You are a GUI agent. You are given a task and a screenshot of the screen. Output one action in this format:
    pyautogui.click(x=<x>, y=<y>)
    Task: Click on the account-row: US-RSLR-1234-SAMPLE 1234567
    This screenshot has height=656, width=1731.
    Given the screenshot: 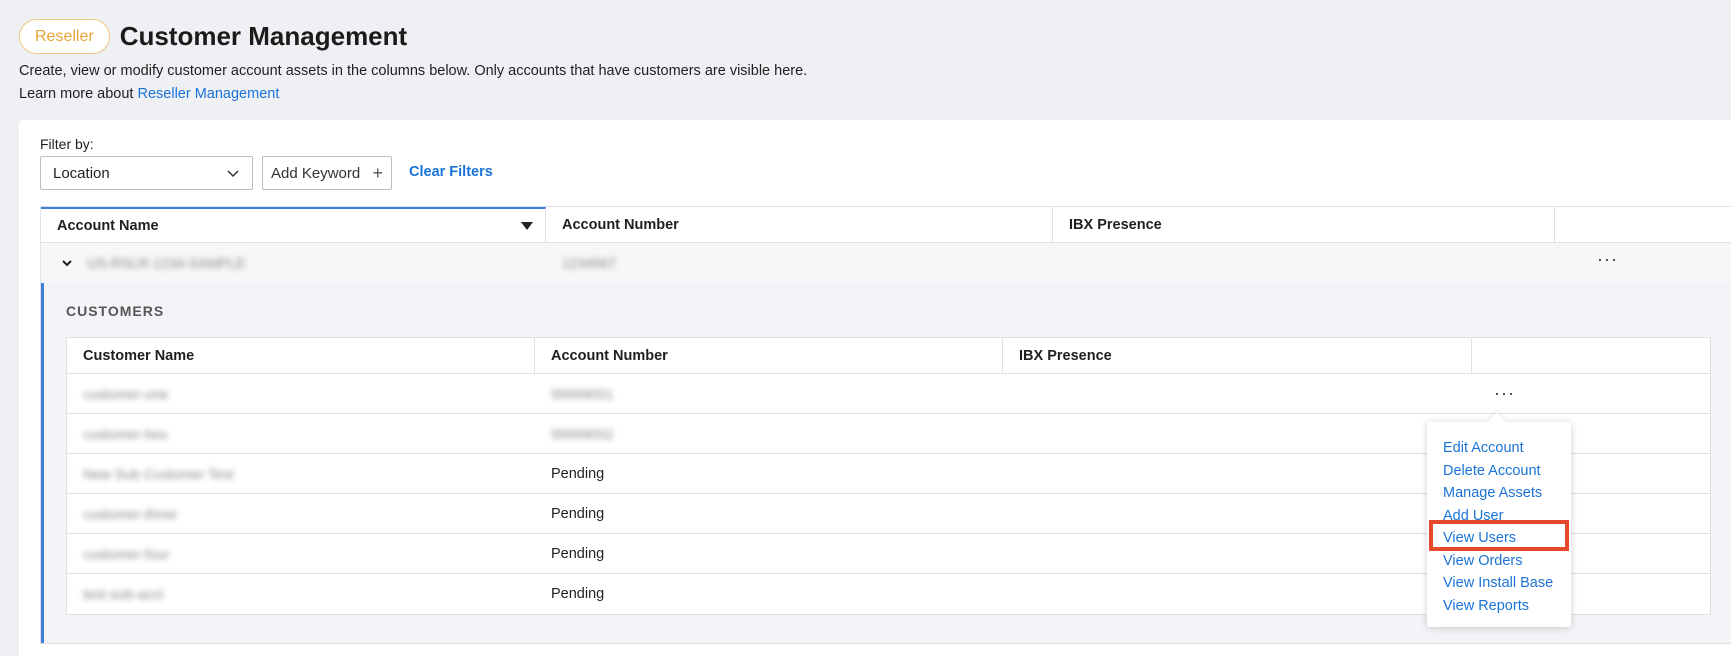 What is the action you would take?
    pyautogui.click(x=886, y=263)
    